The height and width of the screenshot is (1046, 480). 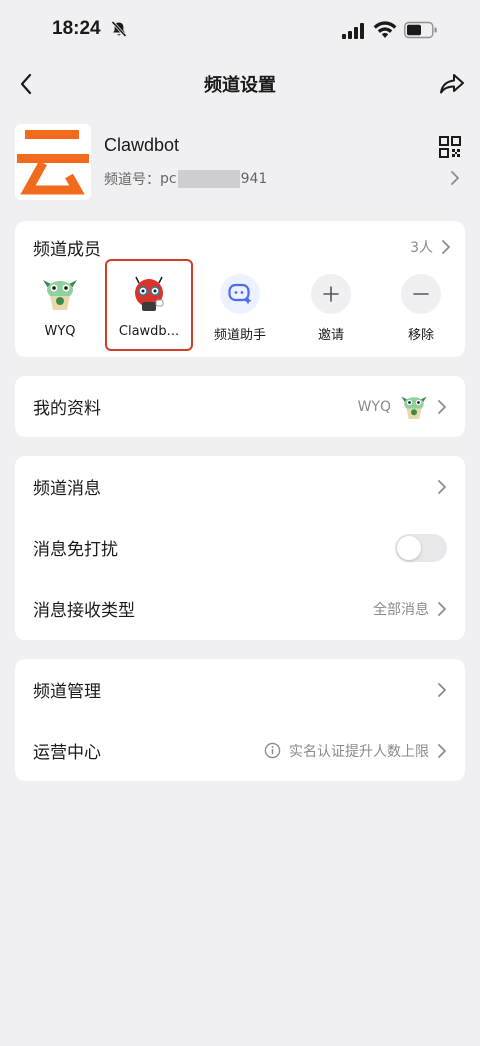 What do you see at coordinates (75, 550) in the screenshot?
I see `mute-label: 消息免打扰` at bounding box center [75, 550].